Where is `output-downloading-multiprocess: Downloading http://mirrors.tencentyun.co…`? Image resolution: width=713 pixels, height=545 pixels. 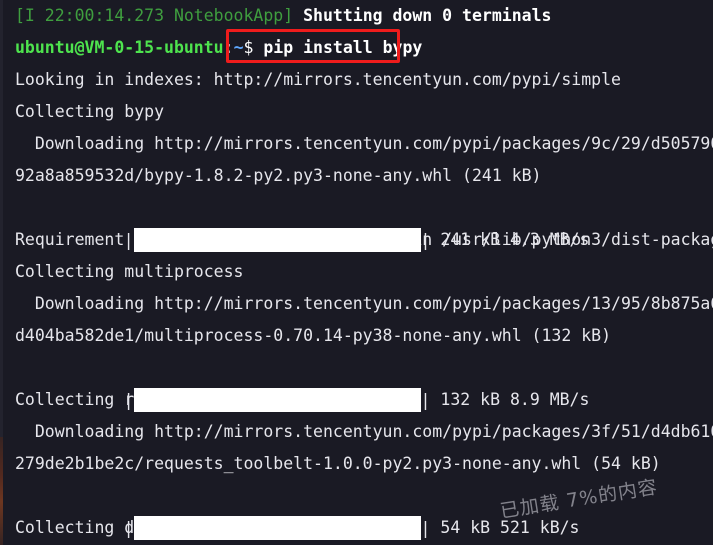
output-downloading-multiprocess: Downloading http://mirrors.tencentyun.co… is located at coordinates (364, 303).